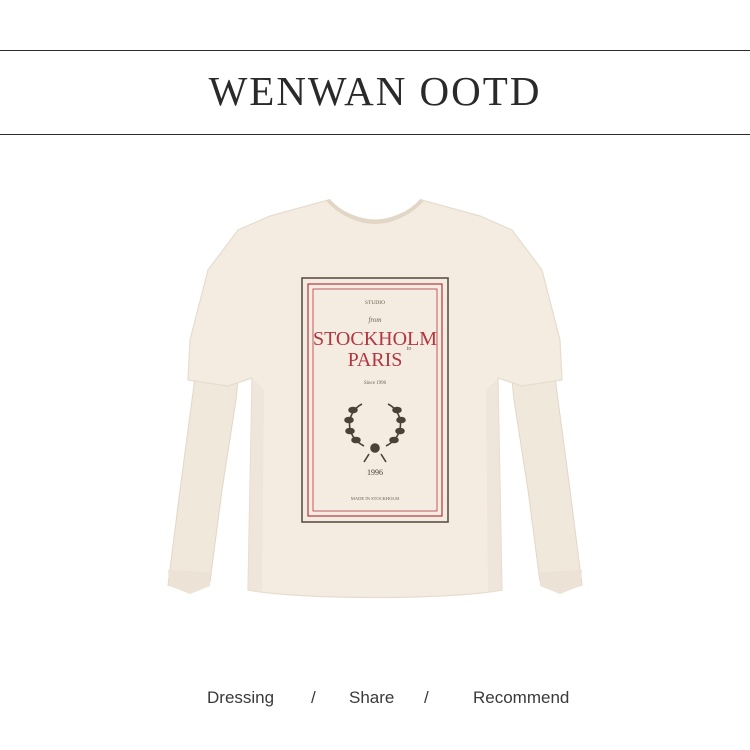  Describe the element at coordinates (494, 485) in the screenshot. I see `body-shading-right` at that location.